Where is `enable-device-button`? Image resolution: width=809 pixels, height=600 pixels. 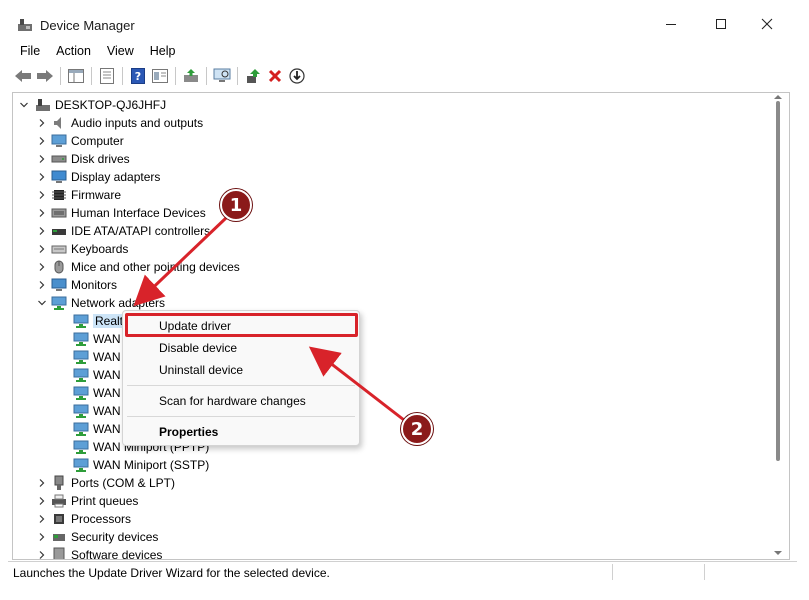 enable-device-button is located at coordinates (253, 76).